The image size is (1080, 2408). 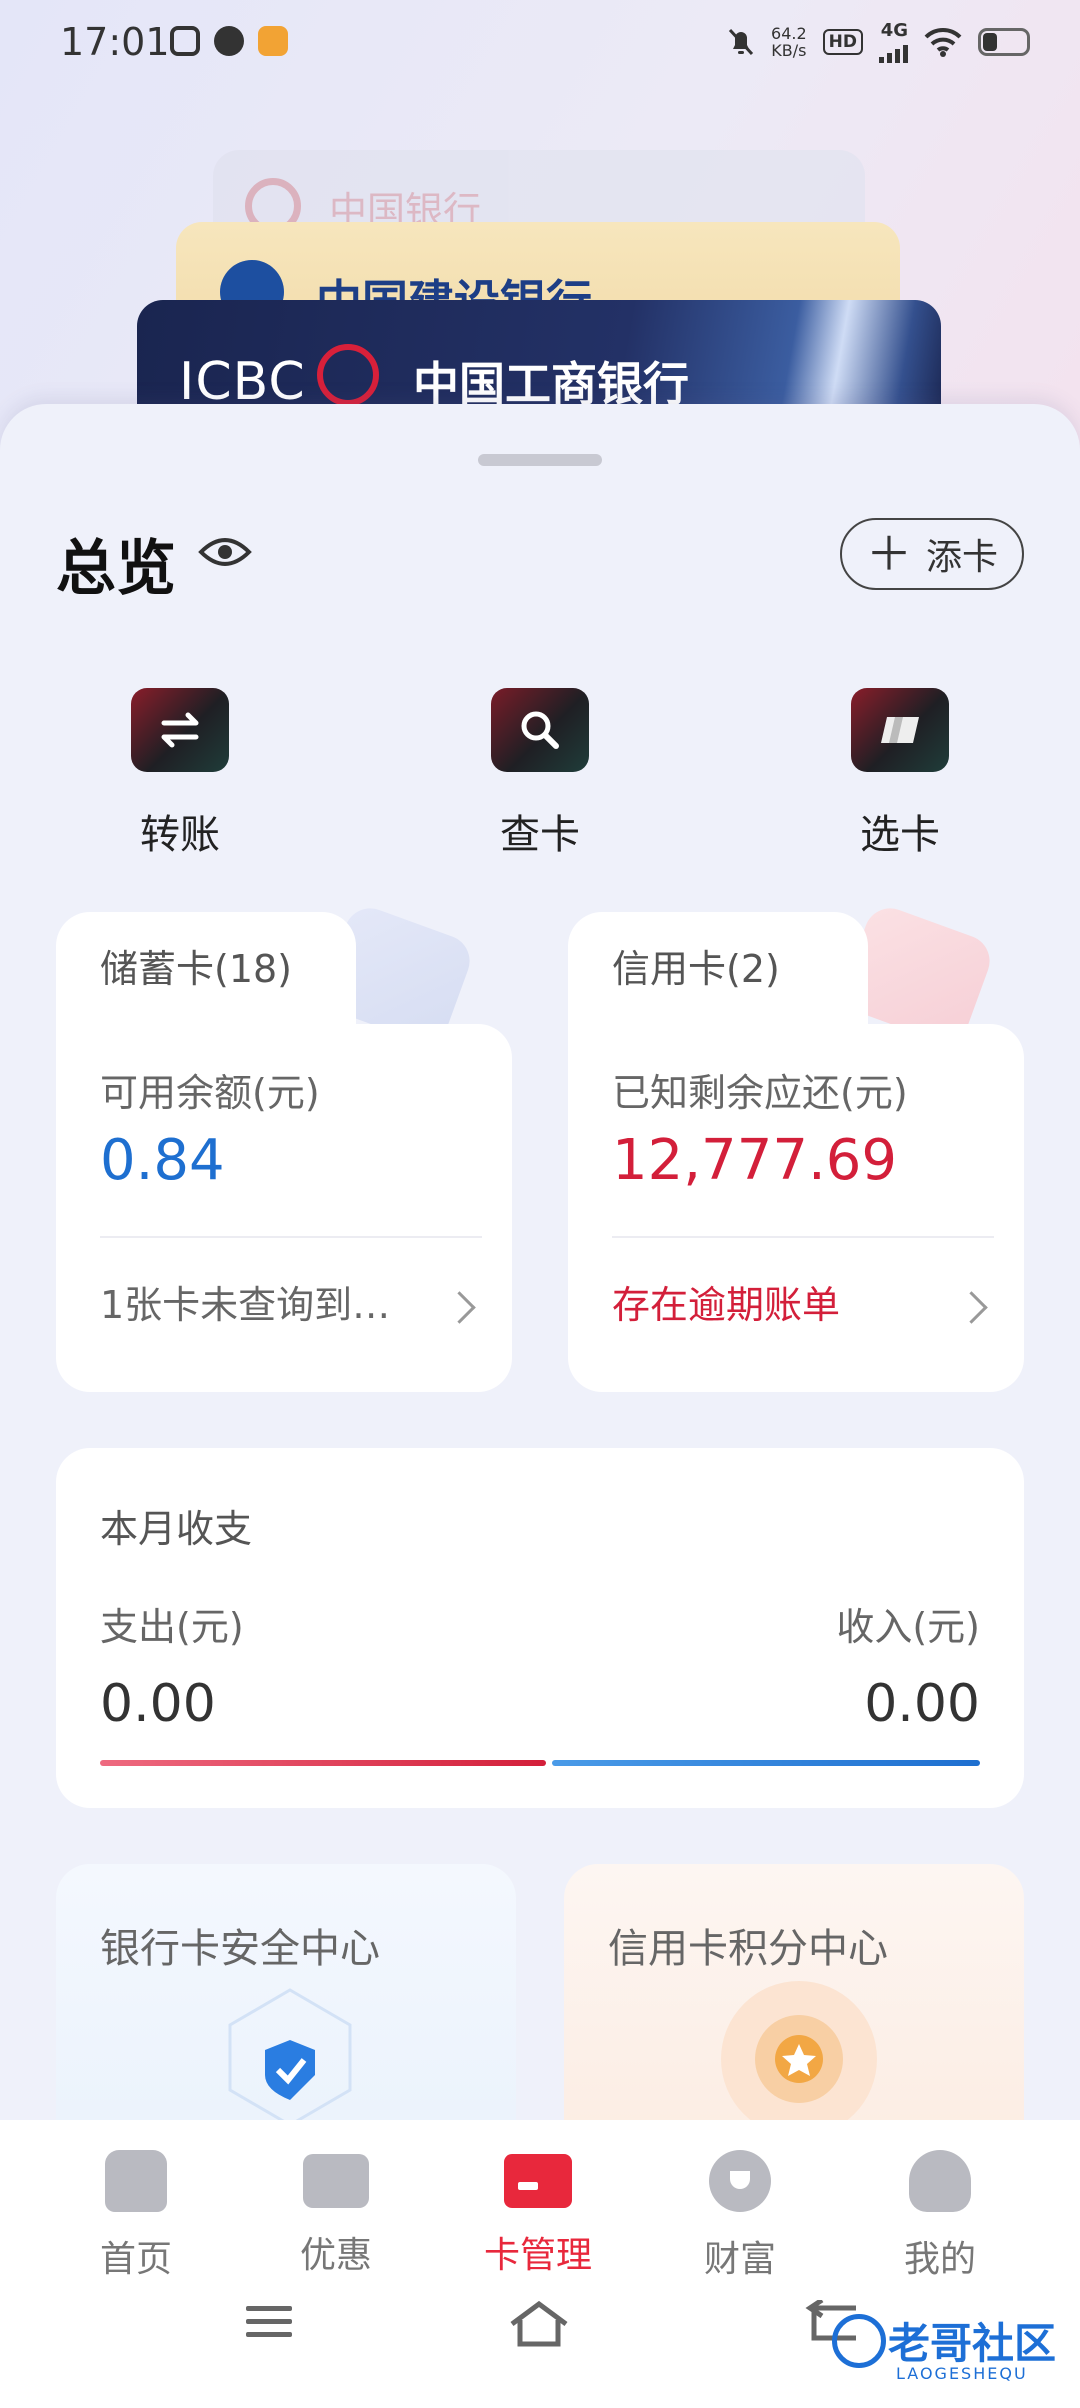 I want to click on quick-action-search-card: 查卡, so click(x=540, y=774).